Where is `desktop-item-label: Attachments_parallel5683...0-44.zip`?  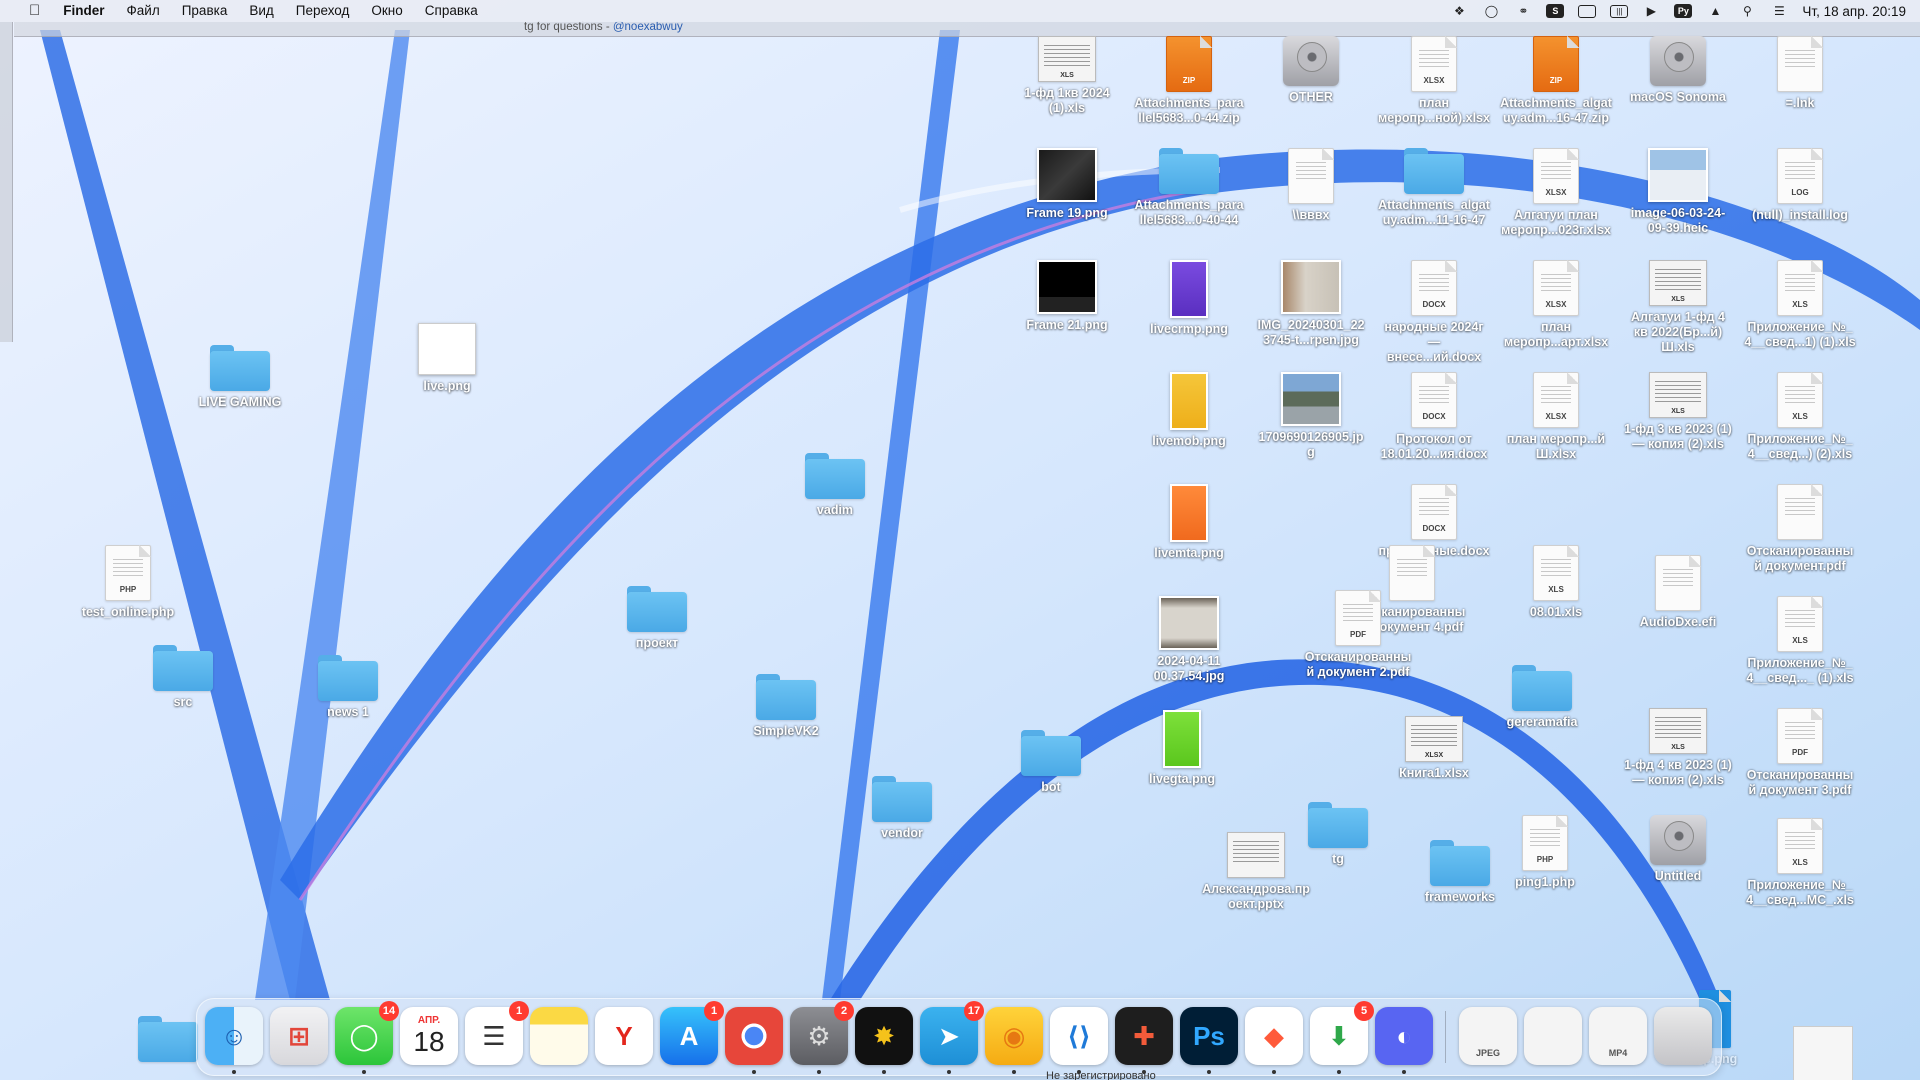 desktop-item-label: Attachments_parallel5683...0-44.zip is located at coordinates (1189, 110).